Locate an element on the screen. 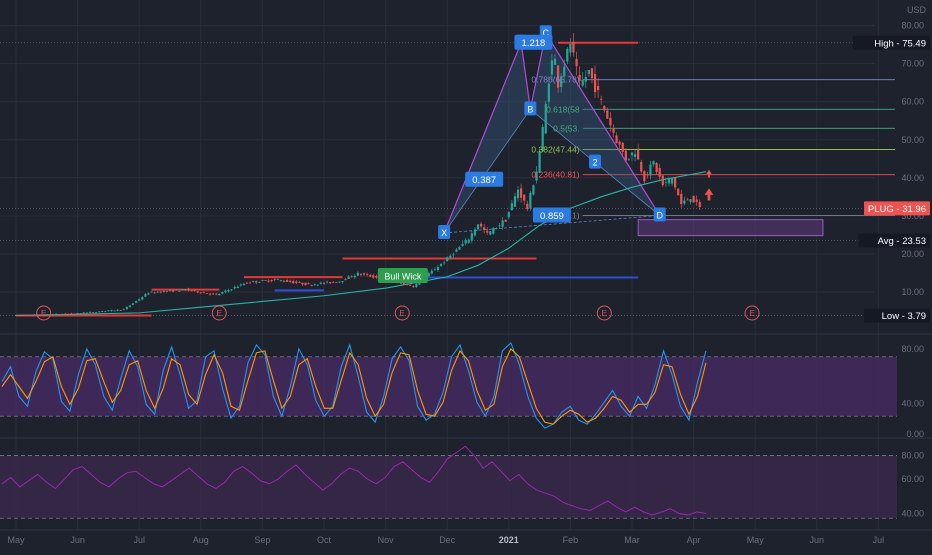 The width and height of the screenshot is (932, 555). price-badge-text: PLUG - 31.96 is located at coordinates (897, 209).